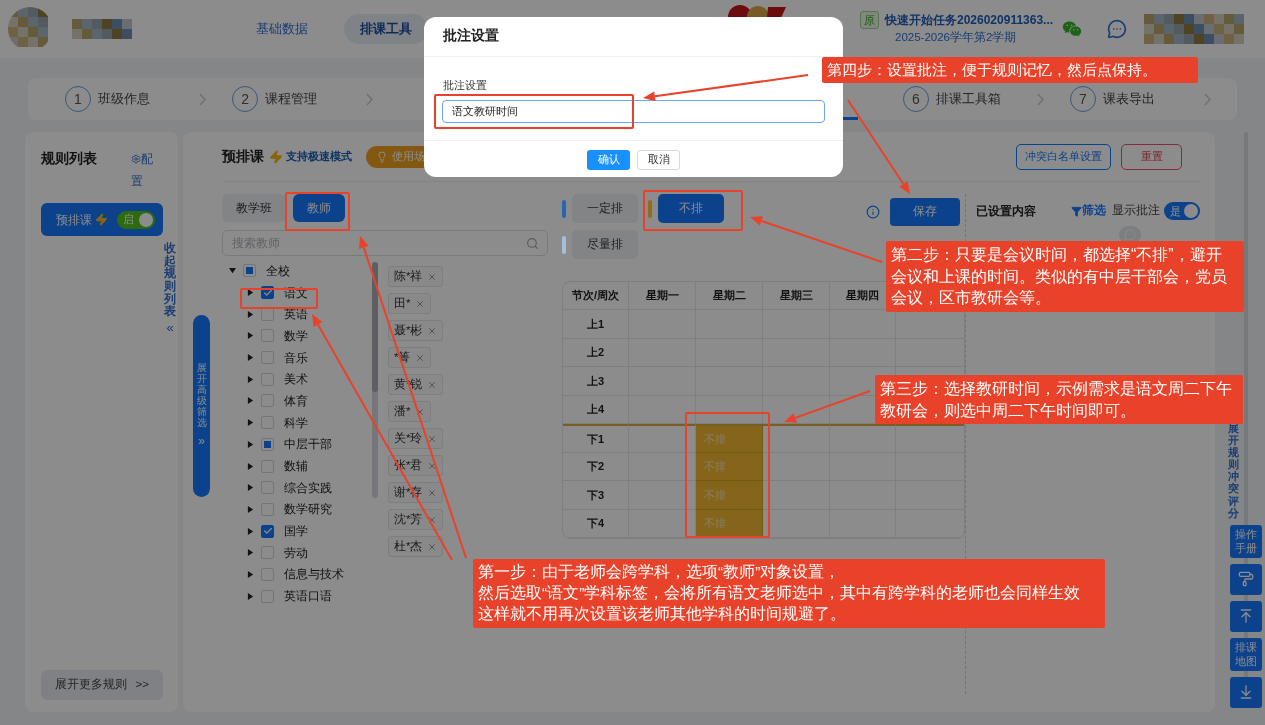 The width and height of the screenshot is (1265, 725). I want to click on instruction-callout: 第二步：只要是会议时间，都选择“不排”，避开 会议和上课的时间。类似的有中层干部会，党员 会议，区市教研会等。, so click(1065, 276).